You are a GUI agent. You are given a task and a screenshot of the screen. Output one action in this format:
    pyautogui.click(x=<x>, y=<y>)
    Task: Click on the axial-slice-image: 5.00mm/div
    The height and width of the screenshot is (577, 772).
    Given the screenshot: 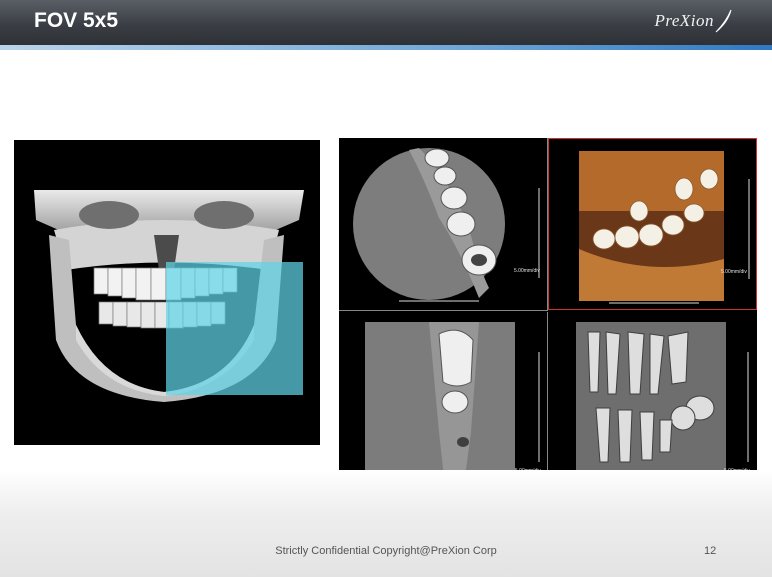 What is the action you would take?
    pyautogui.click(x=446, y=225)
    